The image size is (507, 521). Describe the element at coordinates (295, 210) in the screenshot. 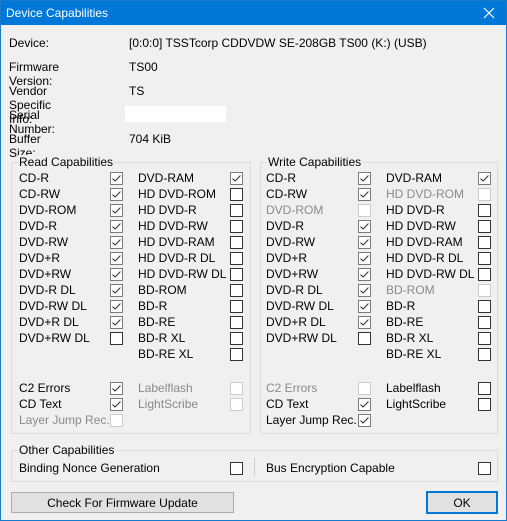

I see `write-dvd-rom-label: DVD-ROM` at that location.